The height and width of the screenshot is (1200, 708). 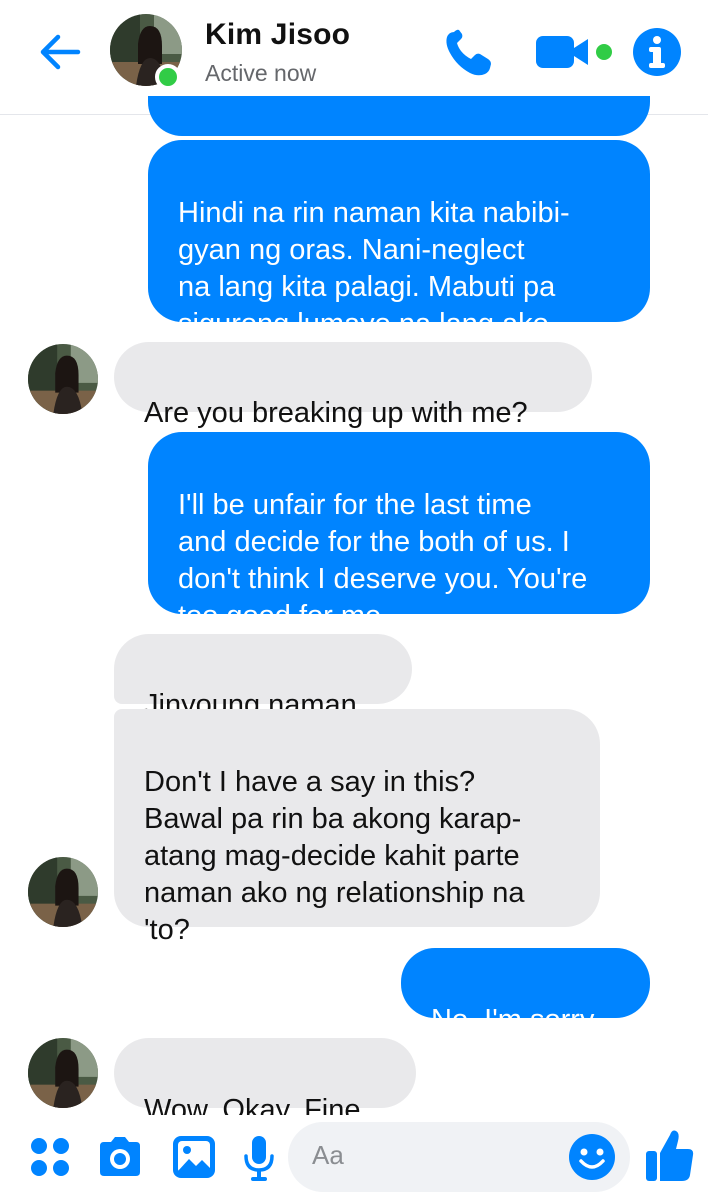 What do you see at coordinates (516, 1020) in the screenshot?
I see `message-text: No. I'm sorry.` at bounding box center [516, 1020].